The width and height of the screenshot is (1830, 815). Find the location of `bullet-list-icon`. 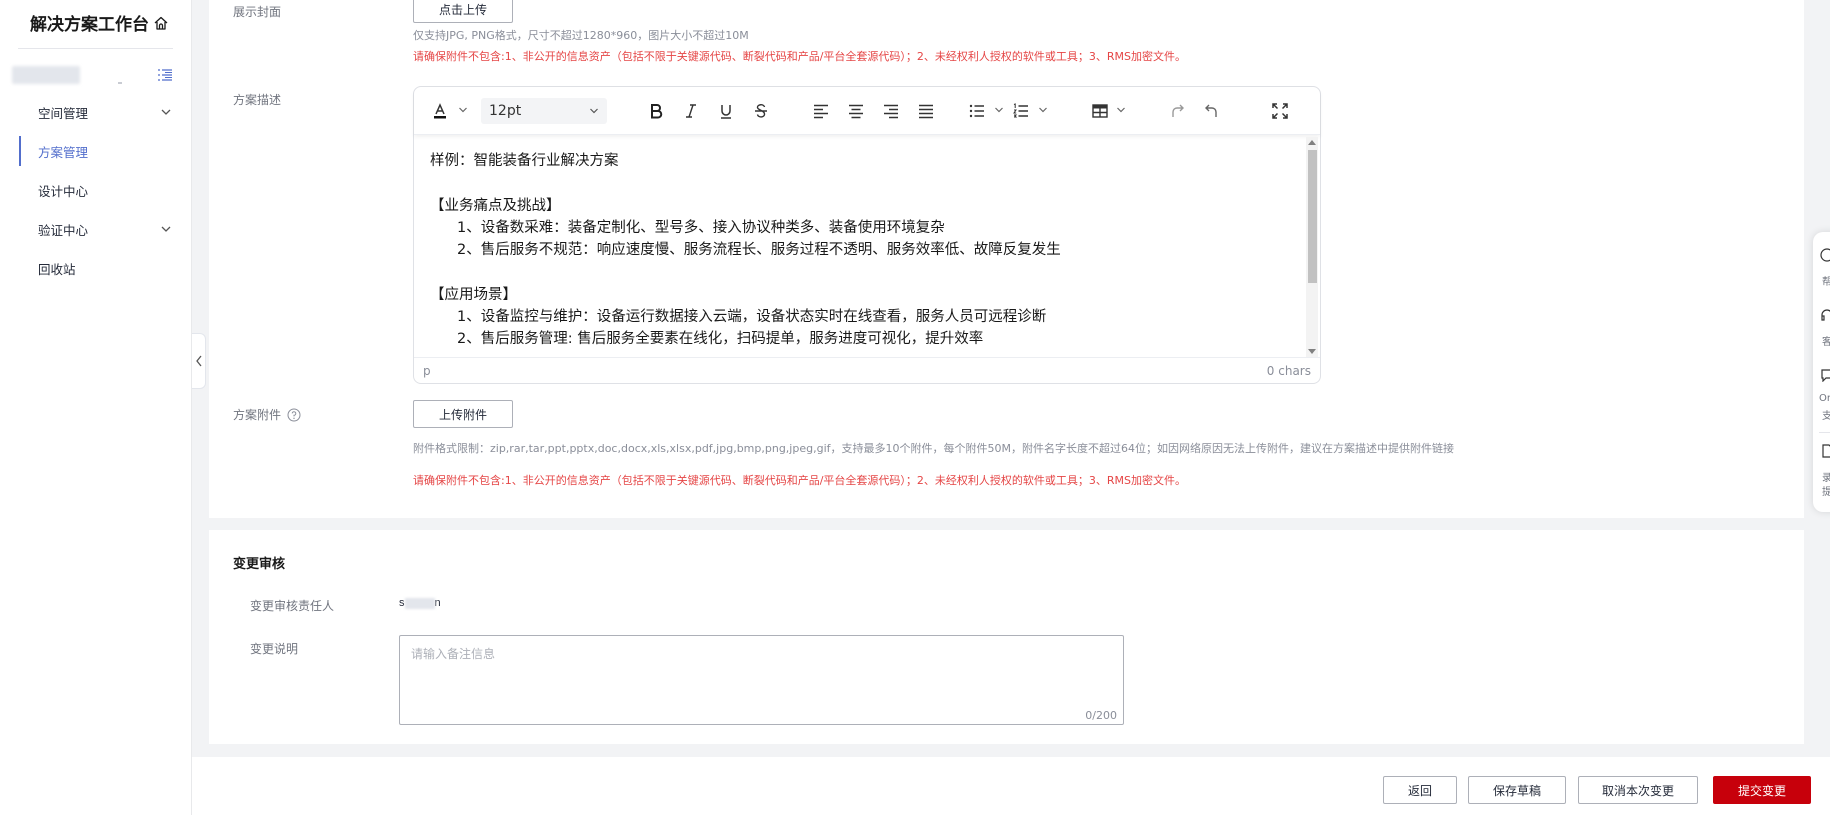

bullet-list-icon is located at coordinates (976, 111).